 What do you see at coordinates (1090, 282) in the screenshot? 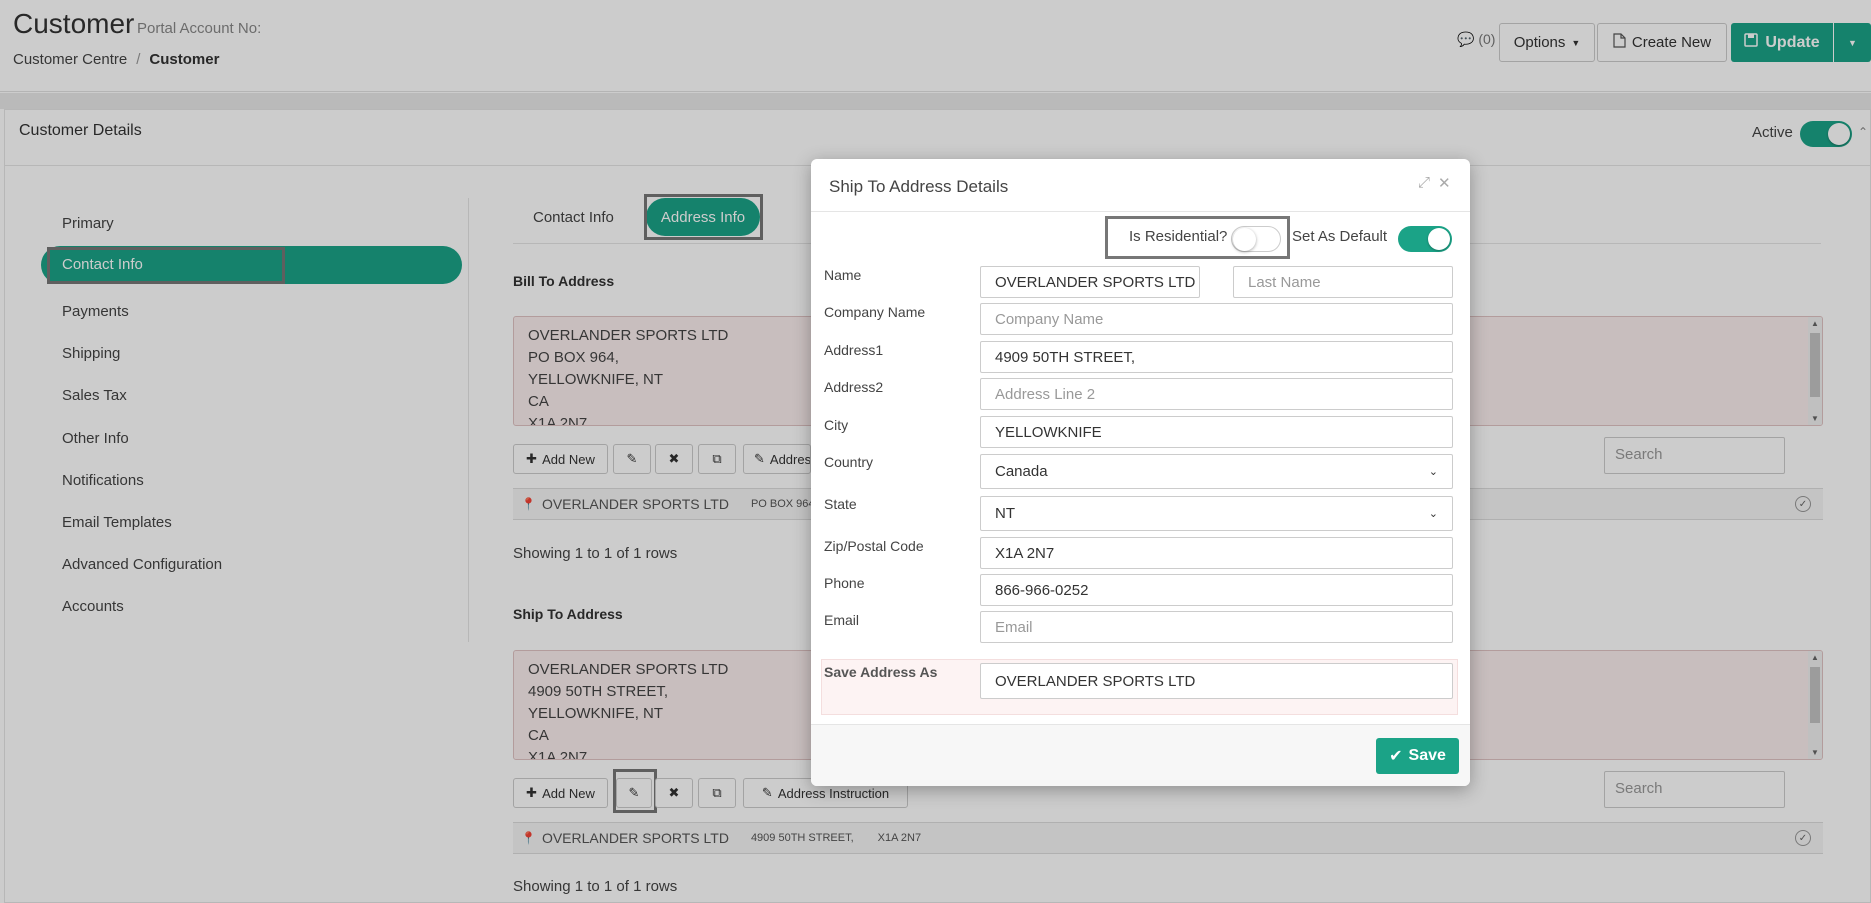
I see `first-name-input: OVERLANDER SPORTS LTD` at bounding box center [1090, 282].